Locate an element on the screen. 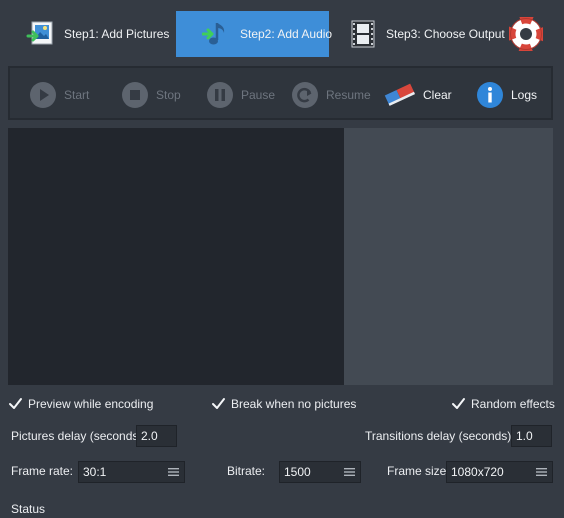  tab-choose-output: Step3: Choose Output is located at coordinates (424, 34).